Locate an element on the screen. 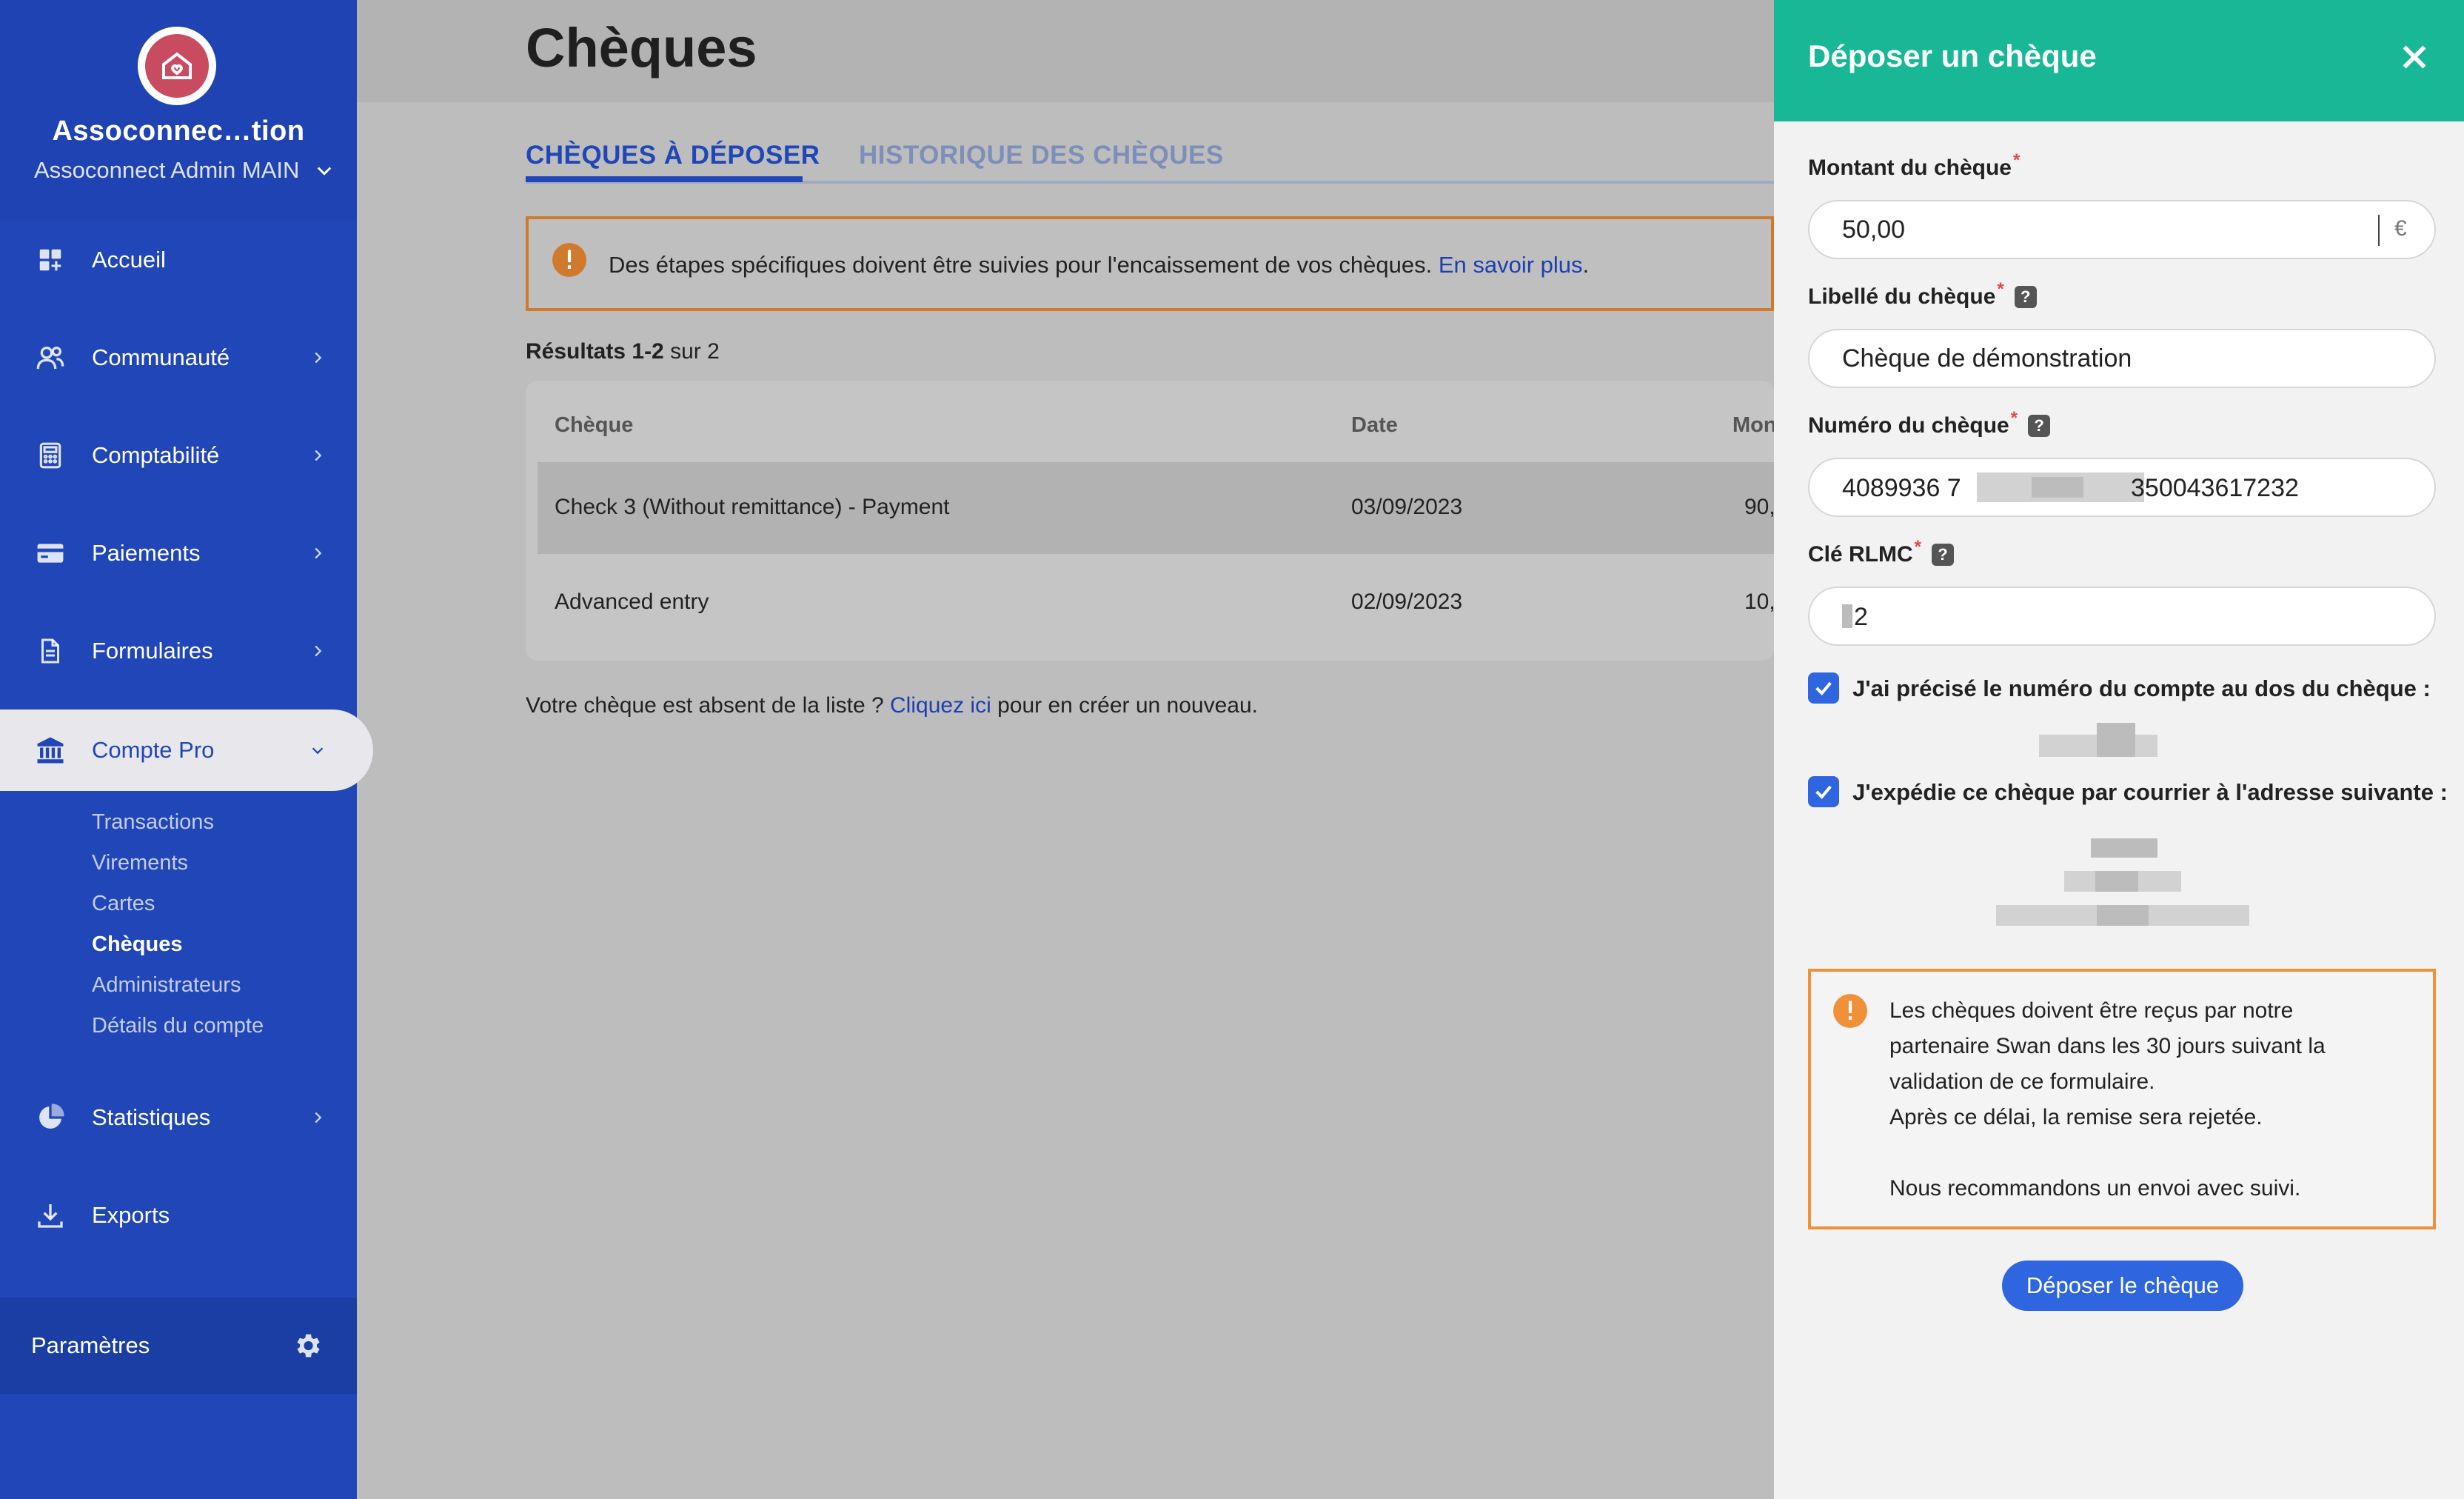 Image resolution: width=2464 pixels, height=1499 pixels. tab-historique-cheques: HISTORIQUE DES CHÈQUES is located at coordinates (1042, 155).